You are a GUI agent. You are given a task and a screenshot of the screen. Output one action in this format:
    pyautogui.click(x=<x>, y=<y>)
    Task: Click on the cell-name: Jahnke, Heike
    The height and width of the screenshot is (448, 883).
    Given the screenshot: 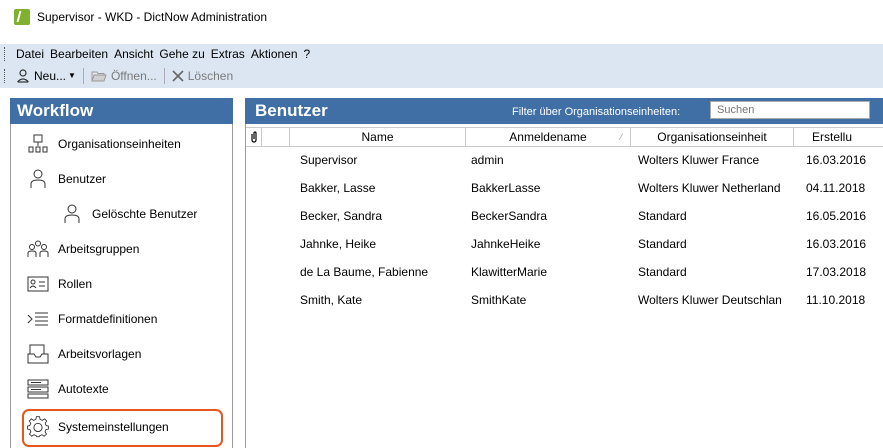 What is the action you would take?
    pyautogui.click(x=338, y=244)
    